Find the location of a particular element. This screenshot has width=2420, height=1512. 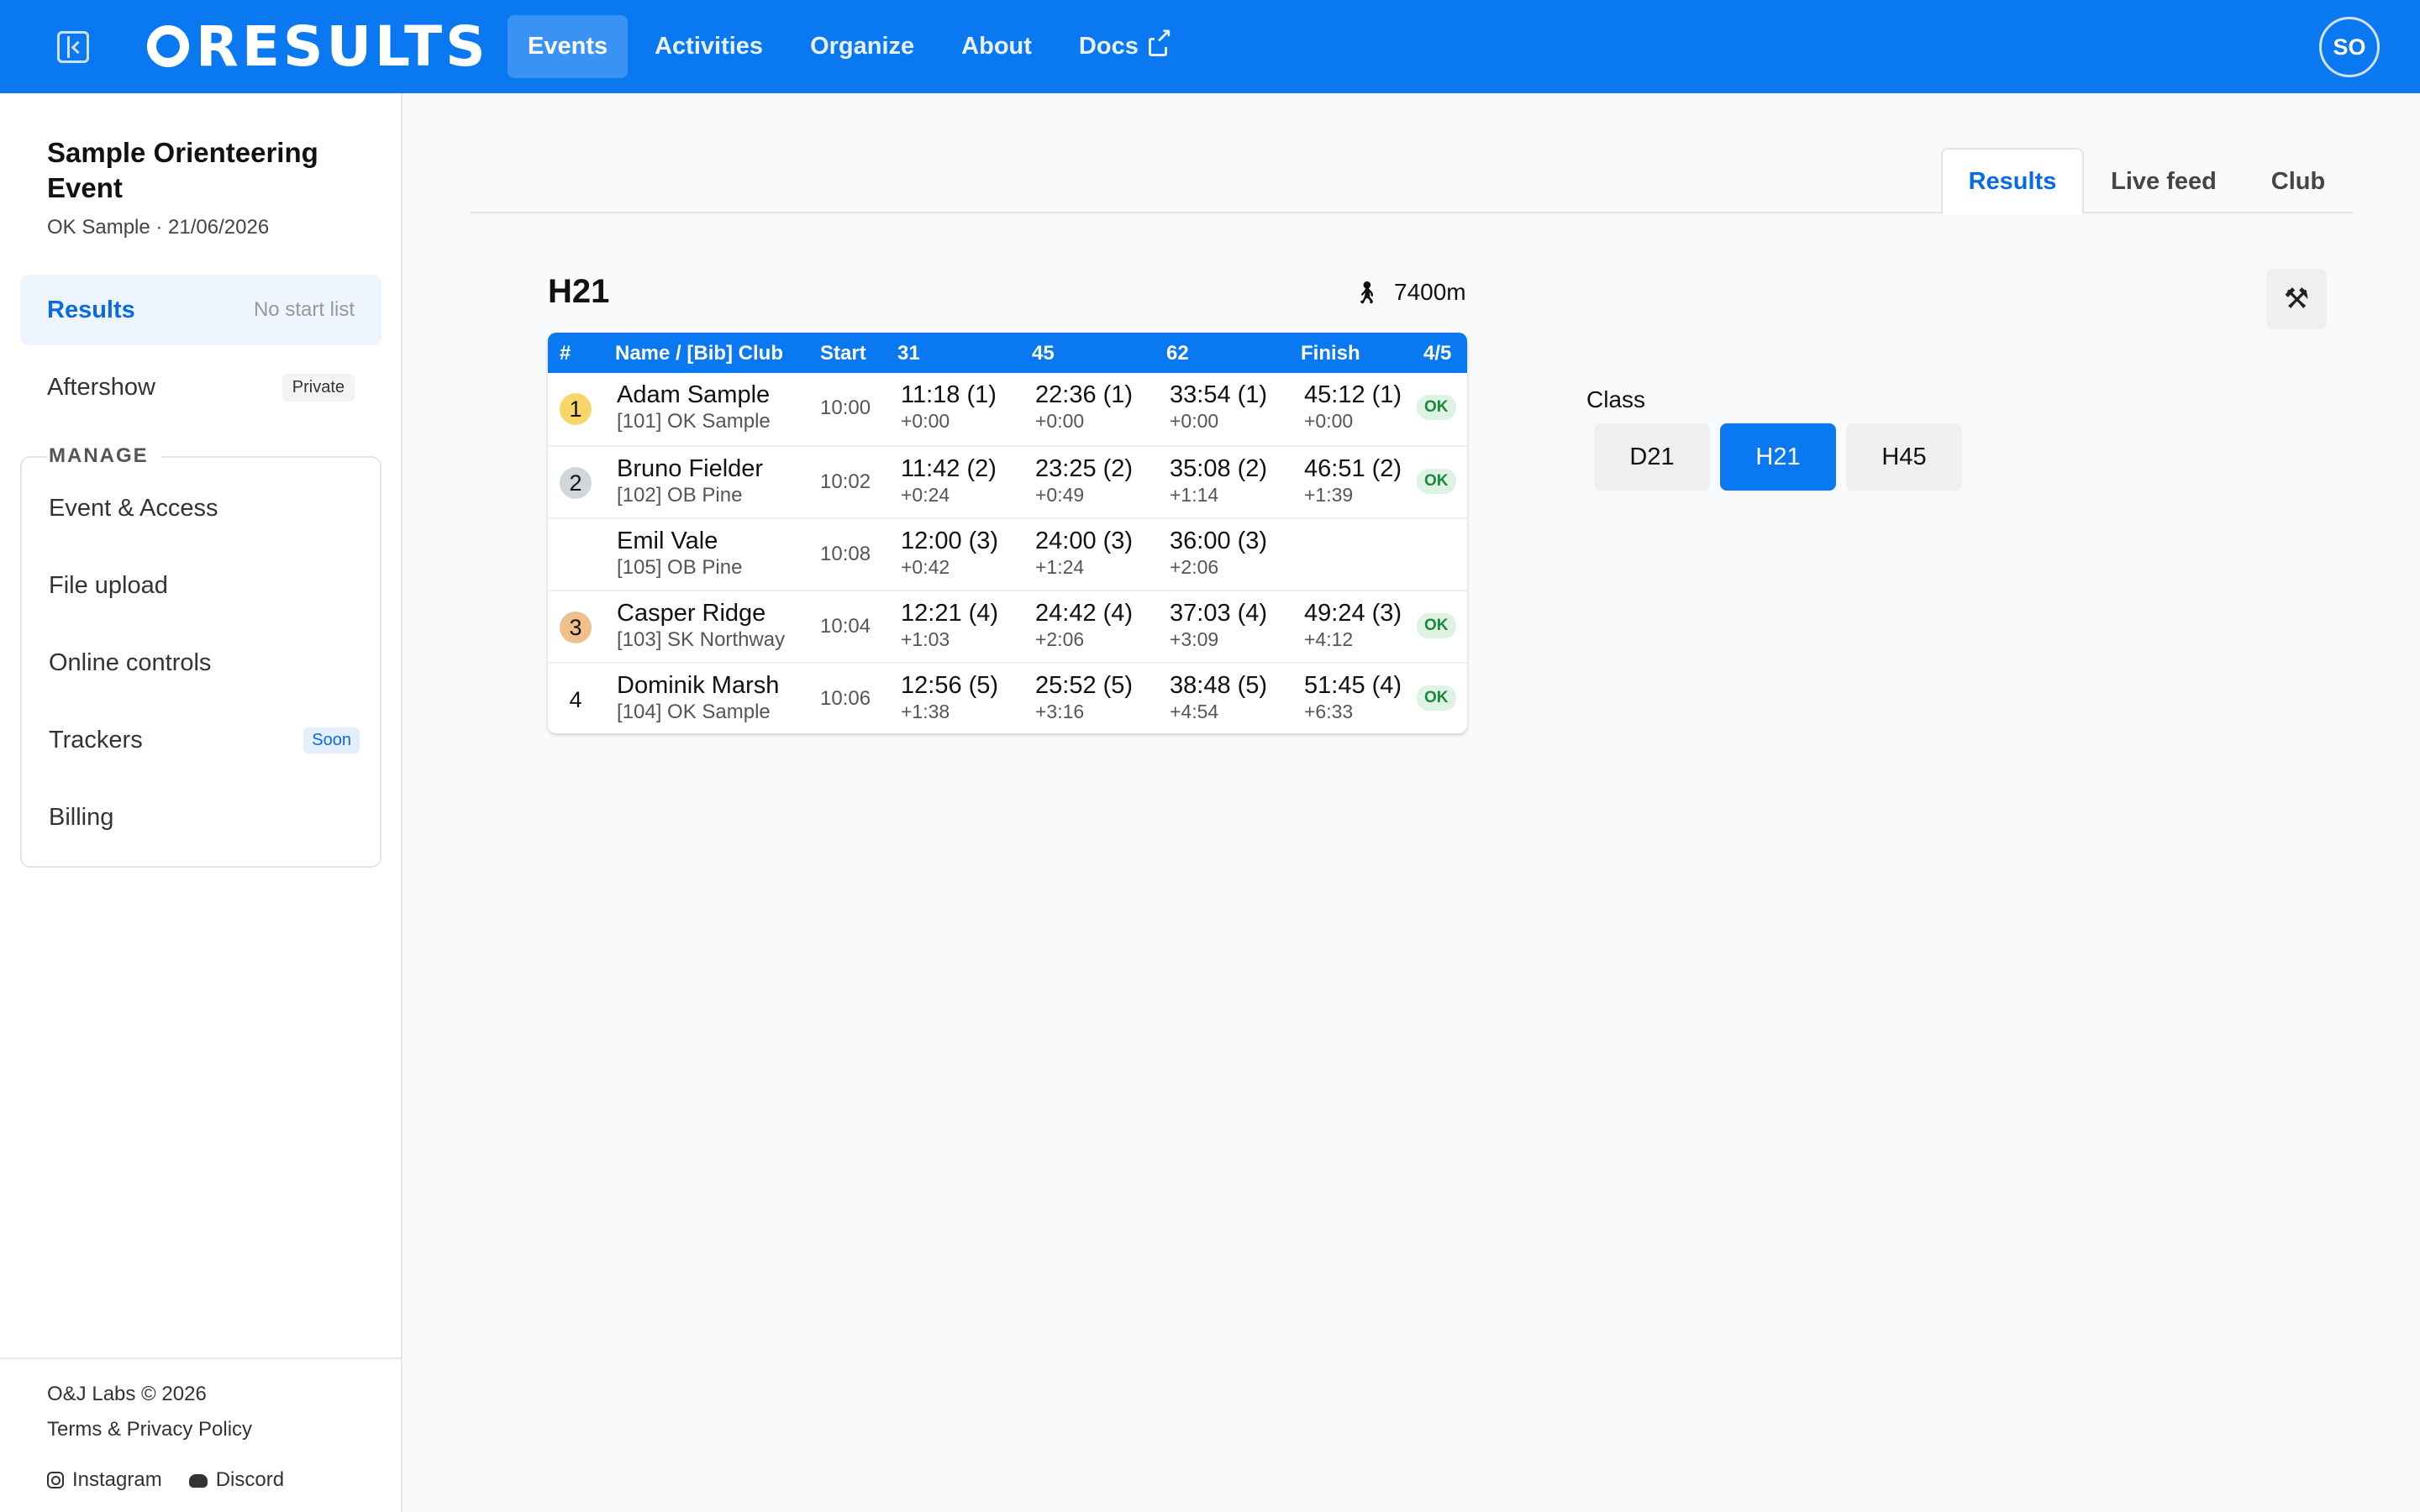

nav-organize: Organize is located at coordinates (862, 46).